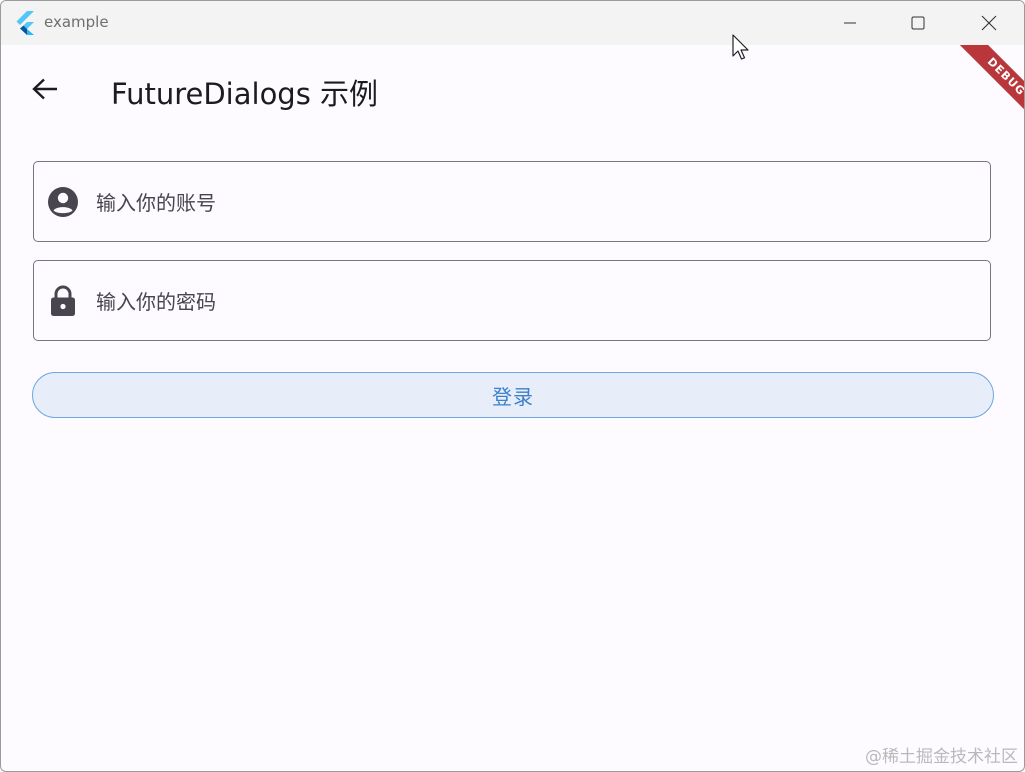 The height and width of the screenshot is (772, 1025). I want to click on lock-icon, so click(63, 301).